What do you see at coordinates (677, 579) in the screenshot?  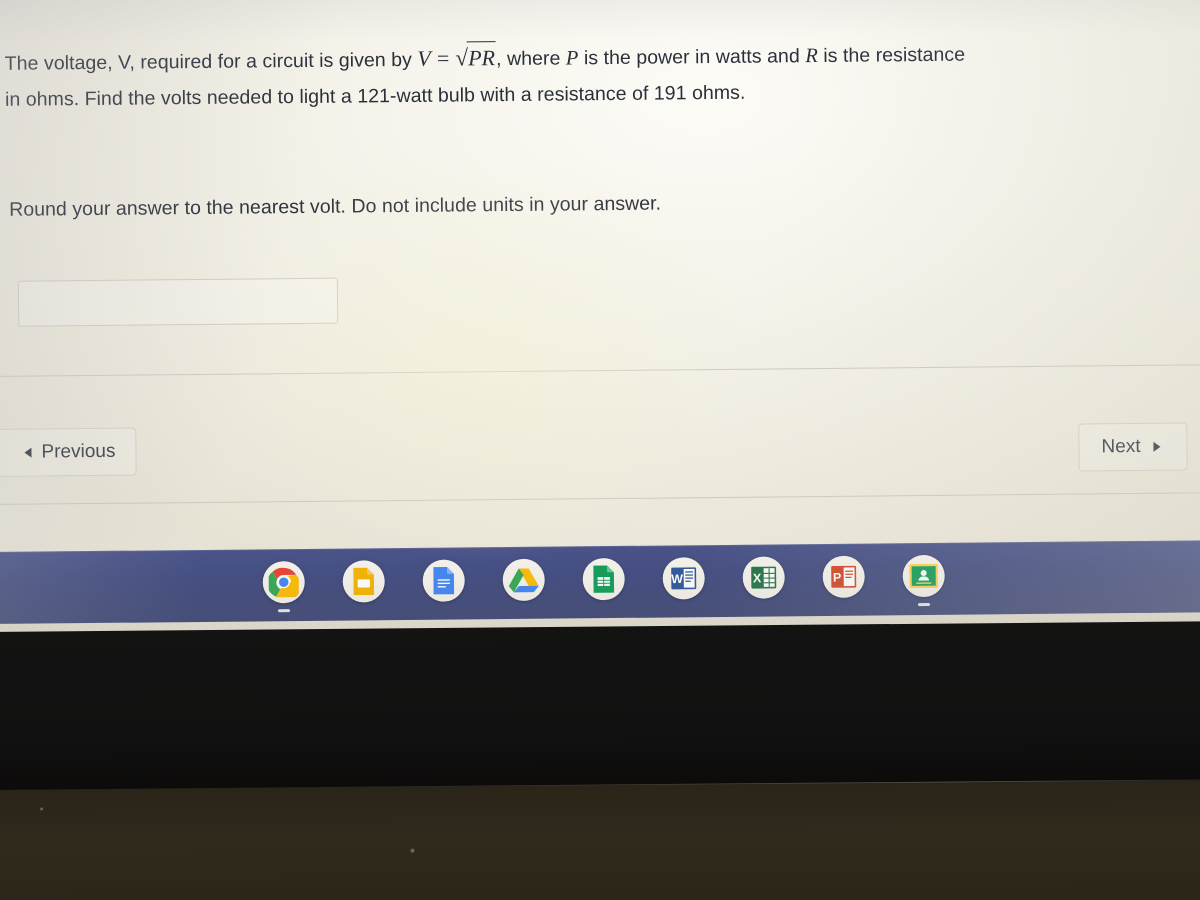 I see `svg-text: W` at bounding box center [677, 579].